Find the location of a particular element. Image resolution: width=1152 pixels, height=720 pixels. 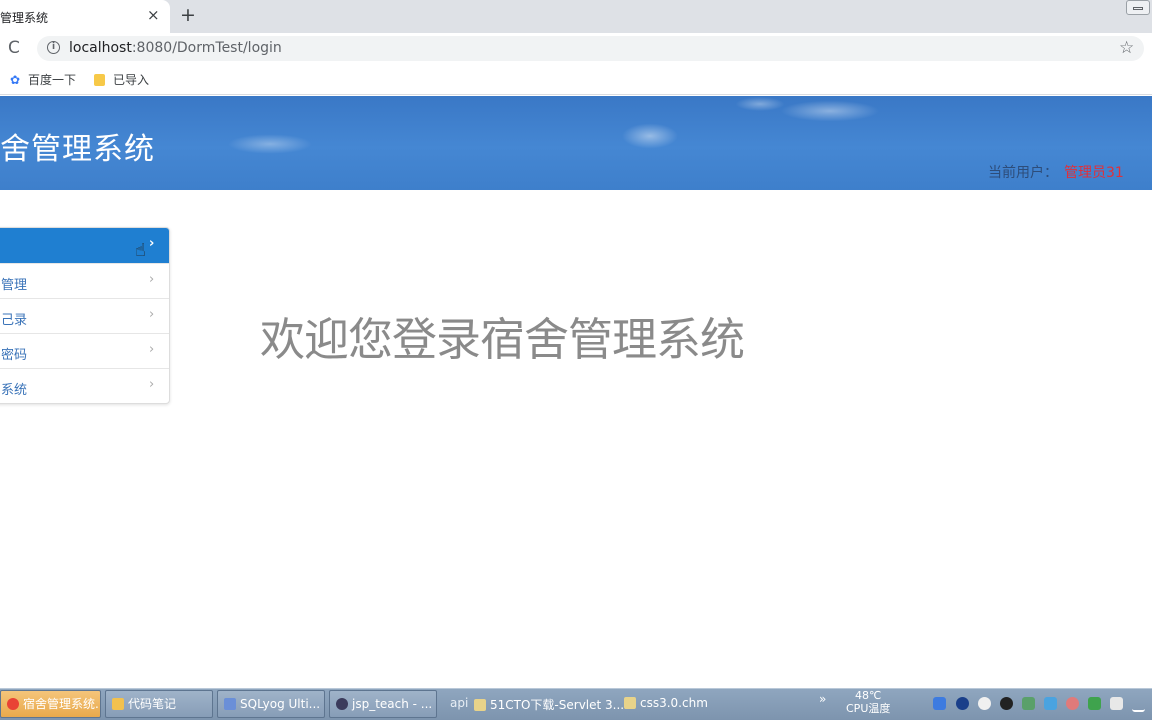

bookmark-baidu: ✿ 百度一下 is located at coordinates (43, 79).